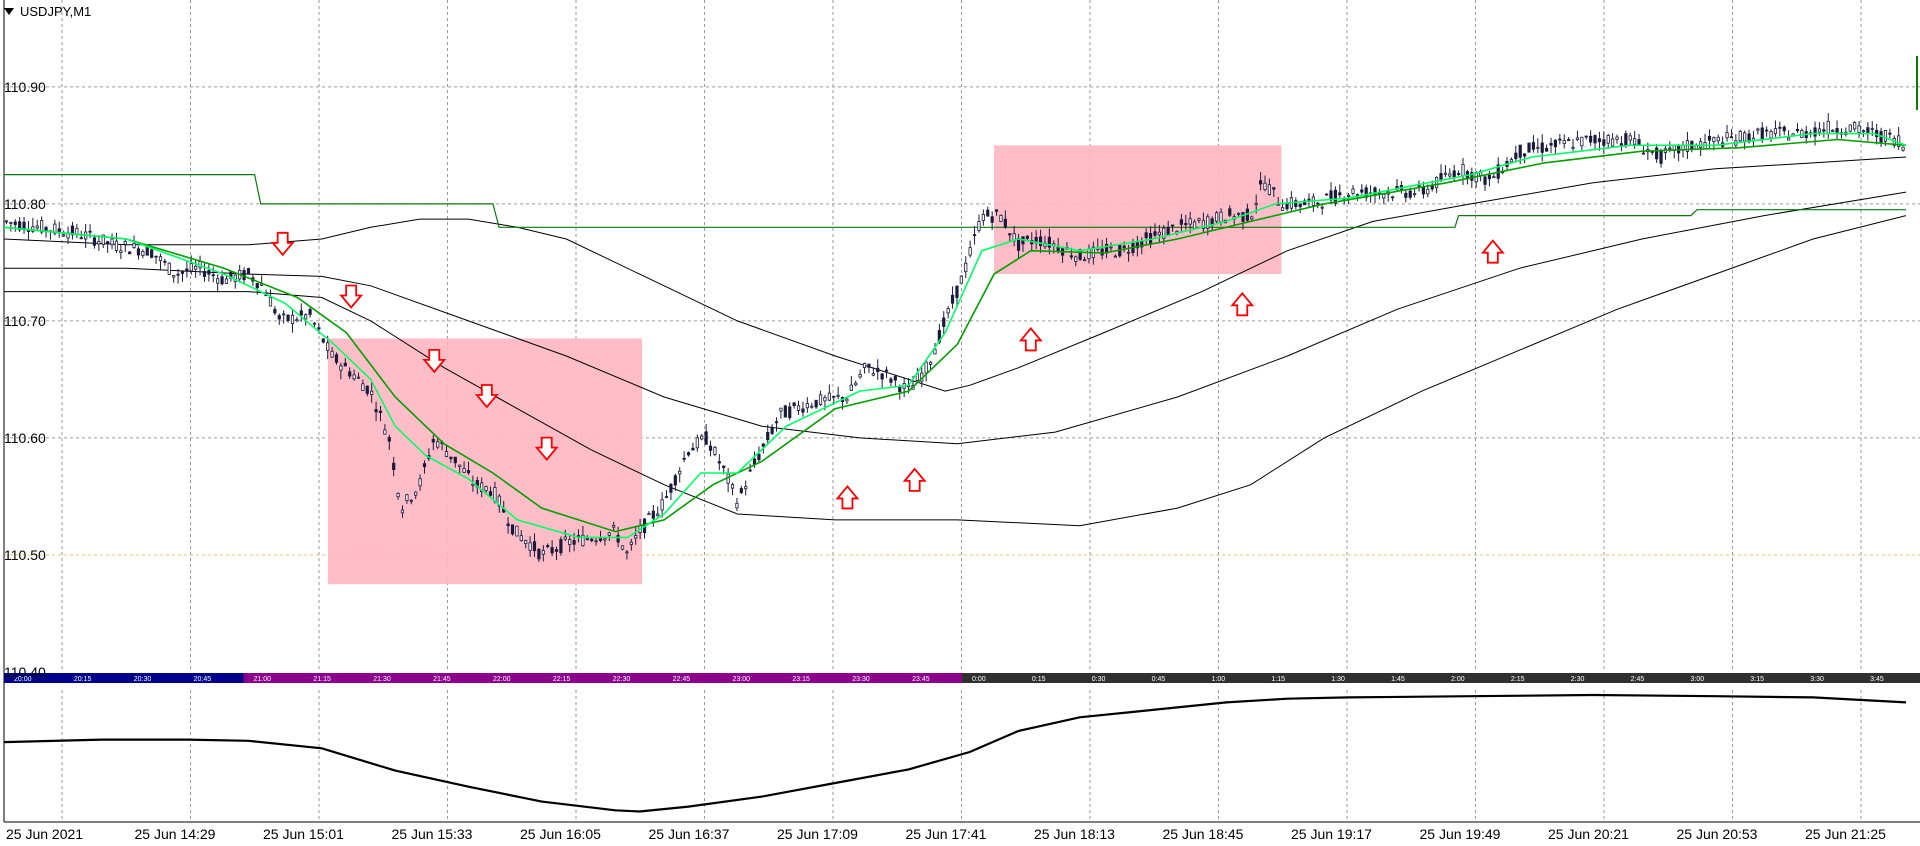  Describe the element at coordinates (861, 679) in the screenshot. I see `session-time-label: 23:30` at that location.